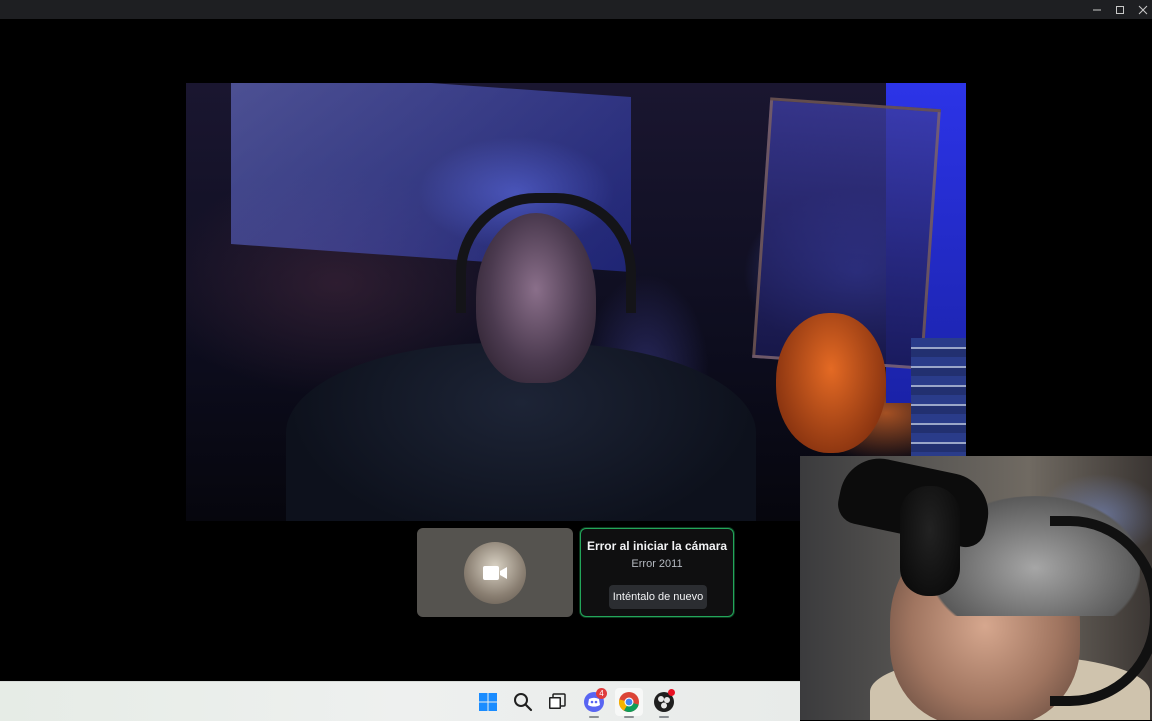 The width and height of the screenshot is (1152, 721). I want to click on discord-badge: 4, so click(601, 693).